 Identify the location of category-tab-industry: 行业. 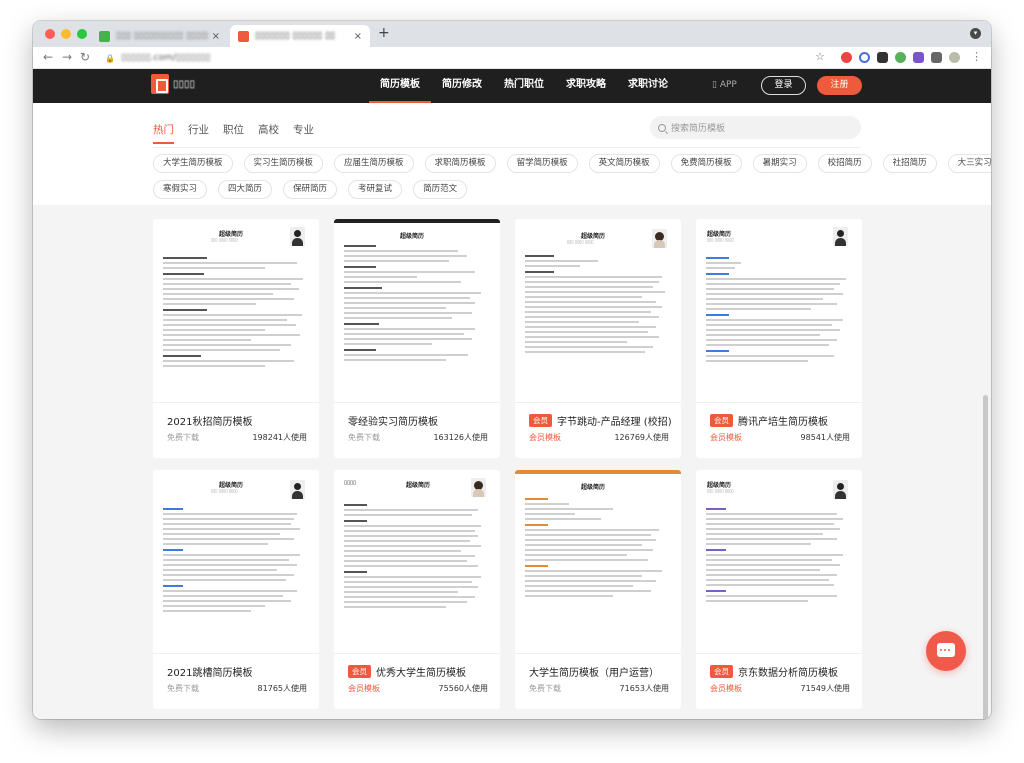
(198, 133).